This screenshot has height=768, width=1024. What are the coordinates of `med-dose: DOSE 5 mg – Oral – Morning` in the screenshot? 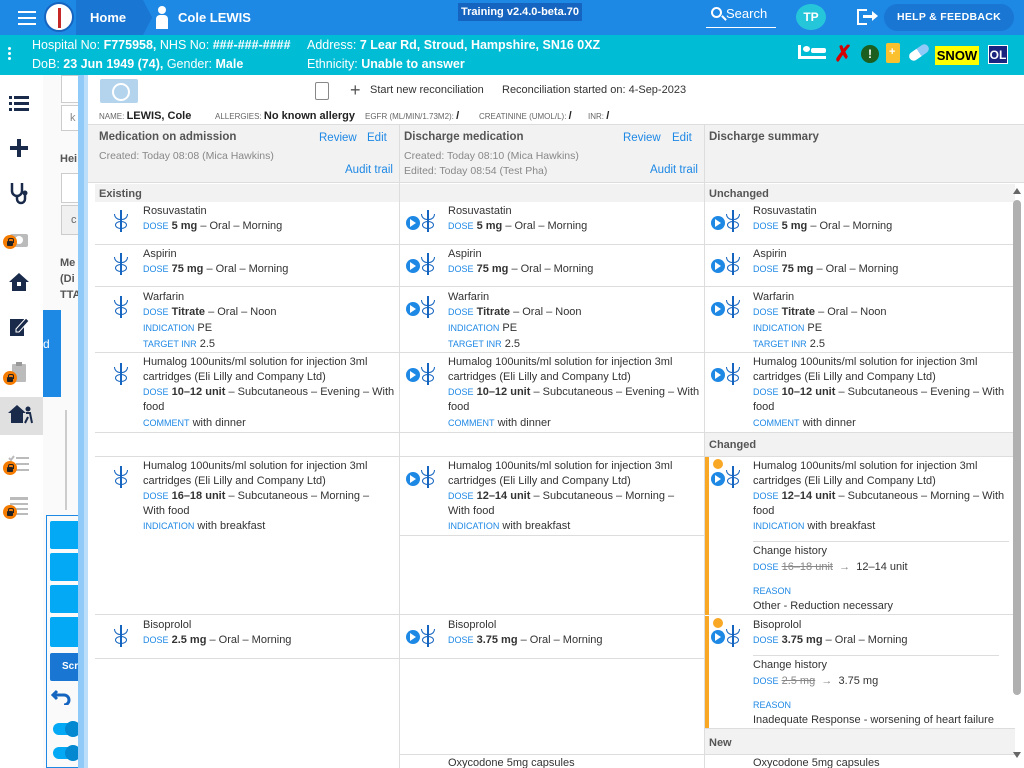 It's located at (213, 226).